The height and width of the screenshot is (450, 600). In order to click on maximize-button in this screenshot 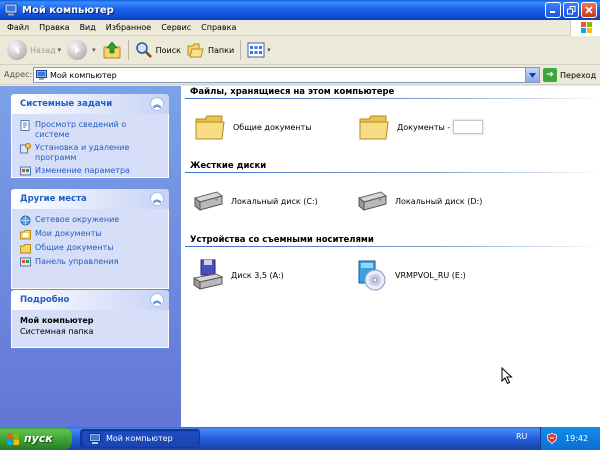, I will do `click(571, 10)`.